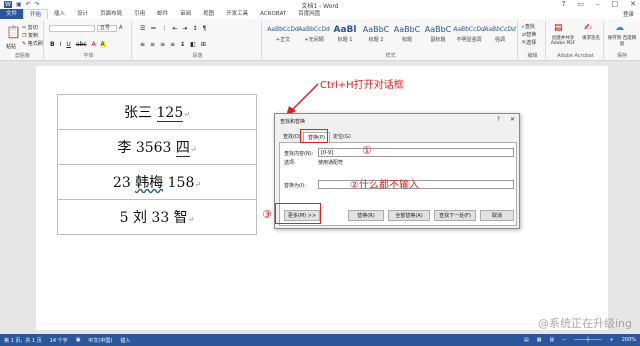 This screenshot has width=640, height=346. What do you see at coordinates (61, 44) in the screenshot?
I see `italic-icon: I` at bounding box center [61, 44].